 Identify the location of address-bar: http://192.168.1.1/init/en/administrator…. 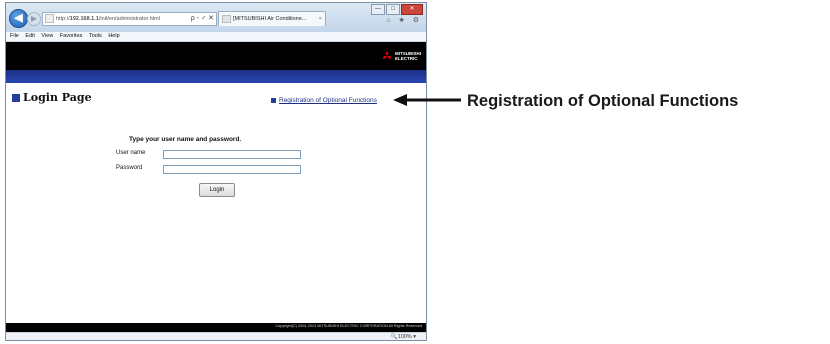
(129, 19).